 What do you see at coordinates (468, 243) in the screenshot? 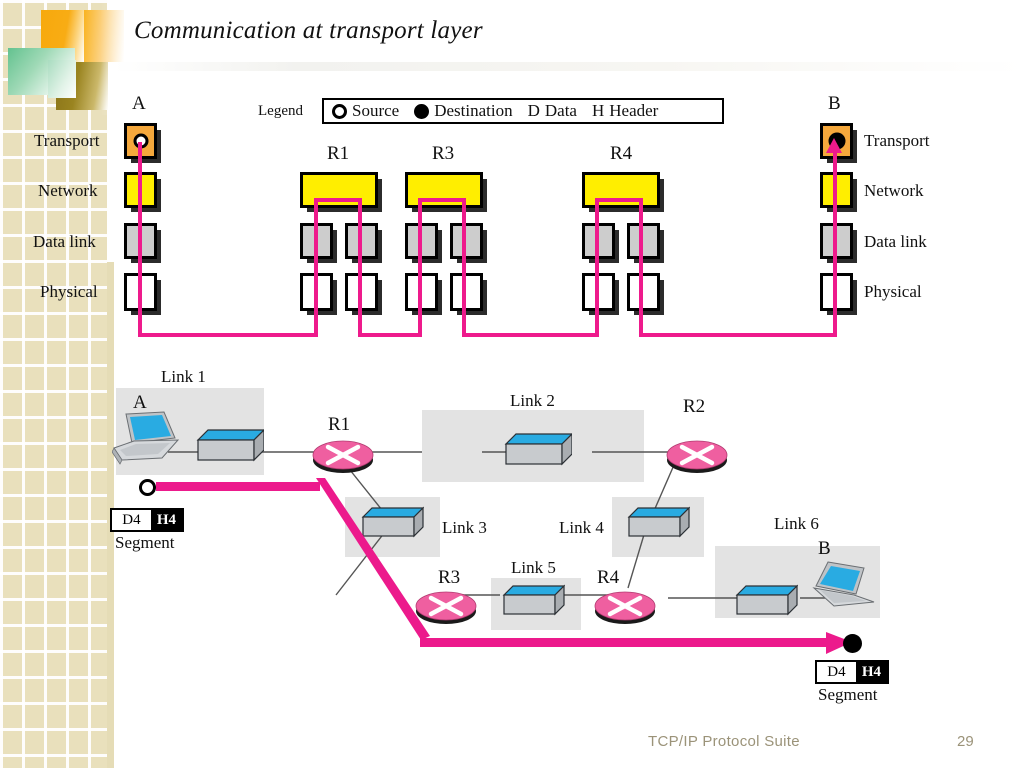
I see `stack-r3-datalink-box-right` at bounding box center [468, 243].